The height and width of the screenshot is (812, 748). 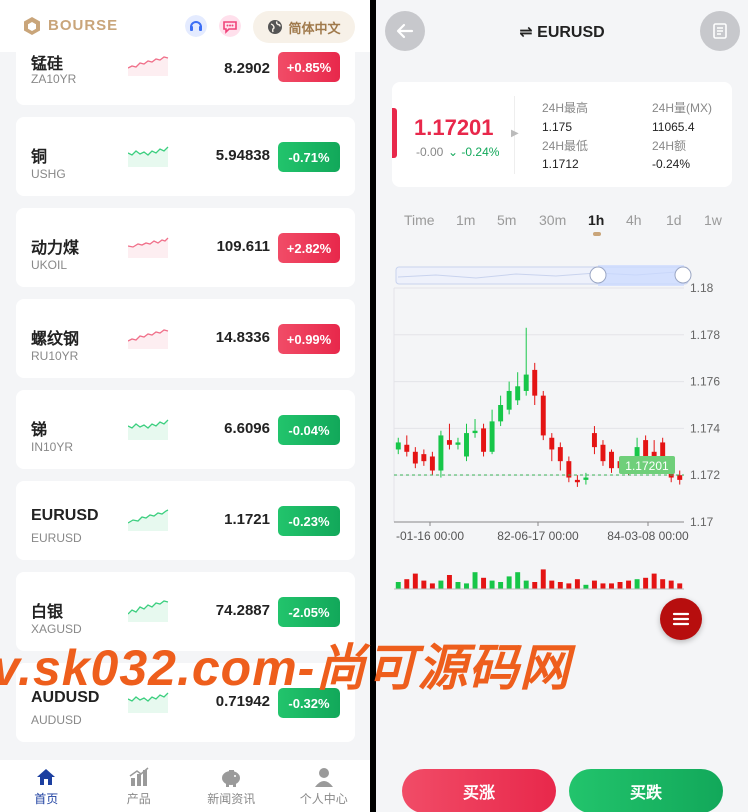 I want to click on period-tab-1w: 1w, so click(x=713, y=220).